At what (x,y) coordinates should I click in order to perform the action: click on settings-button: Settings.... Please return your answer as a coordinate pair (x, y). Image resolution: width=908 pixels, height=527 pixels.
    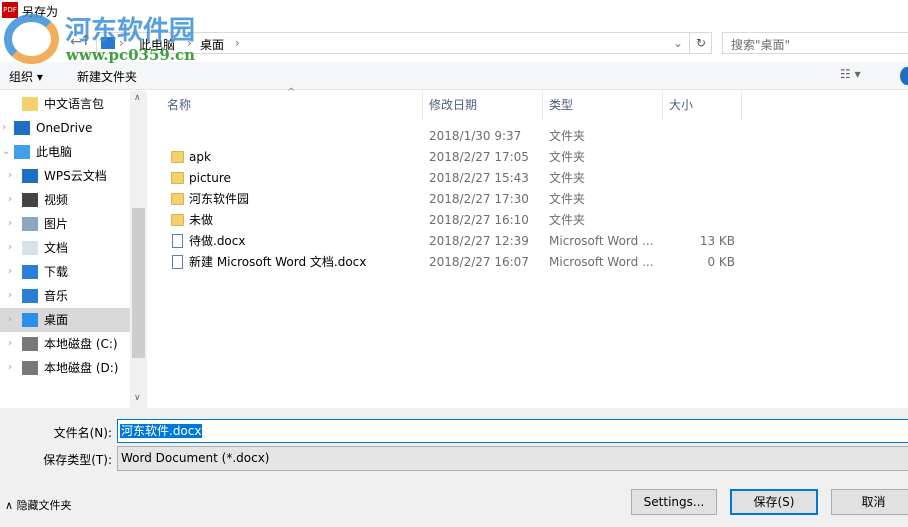
    Looking at the image, I should click on (674, 502).